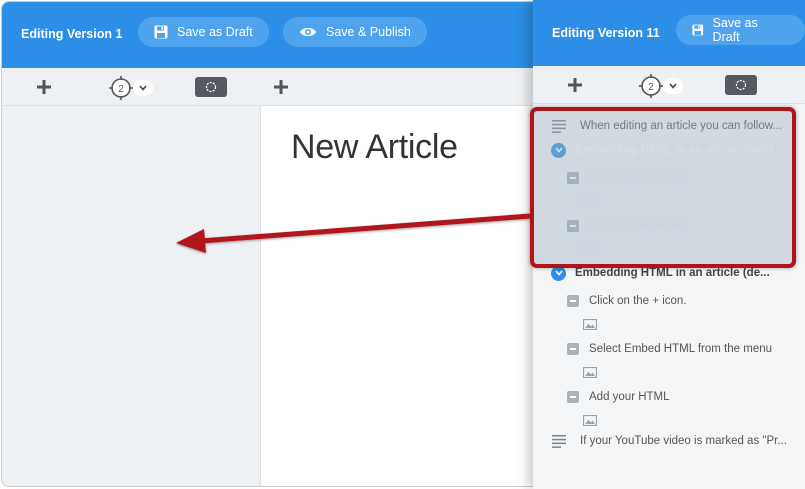 This screenshot has width=805, height=489. What do you see at coordinates (606, 33) in the screenshot?
I see `right-editing-label: Editing Version 11` at bounding box center [606, 33].